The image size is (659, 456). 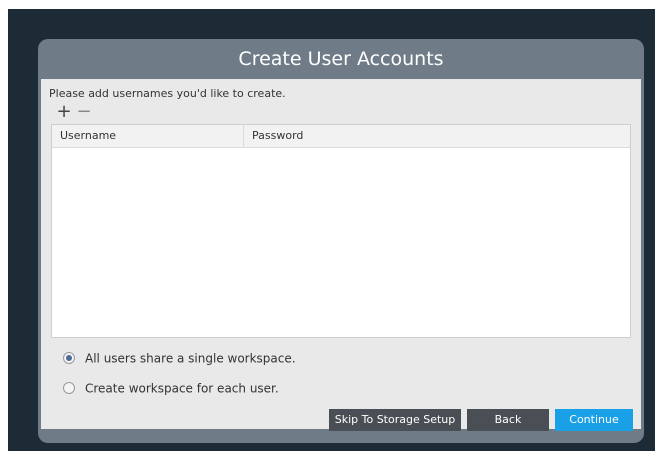 I want to click on add-user-button: +, so click(x=64, y=112).